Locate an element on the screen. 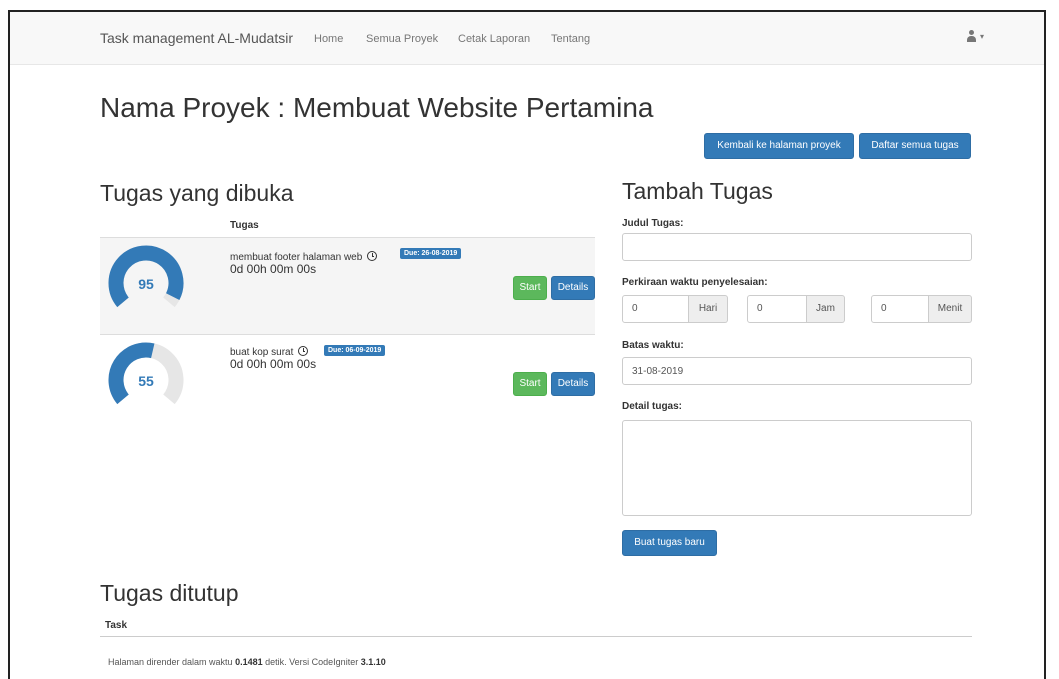  task-detail-label: Detail tugas: is located at coordinates (652, 406).